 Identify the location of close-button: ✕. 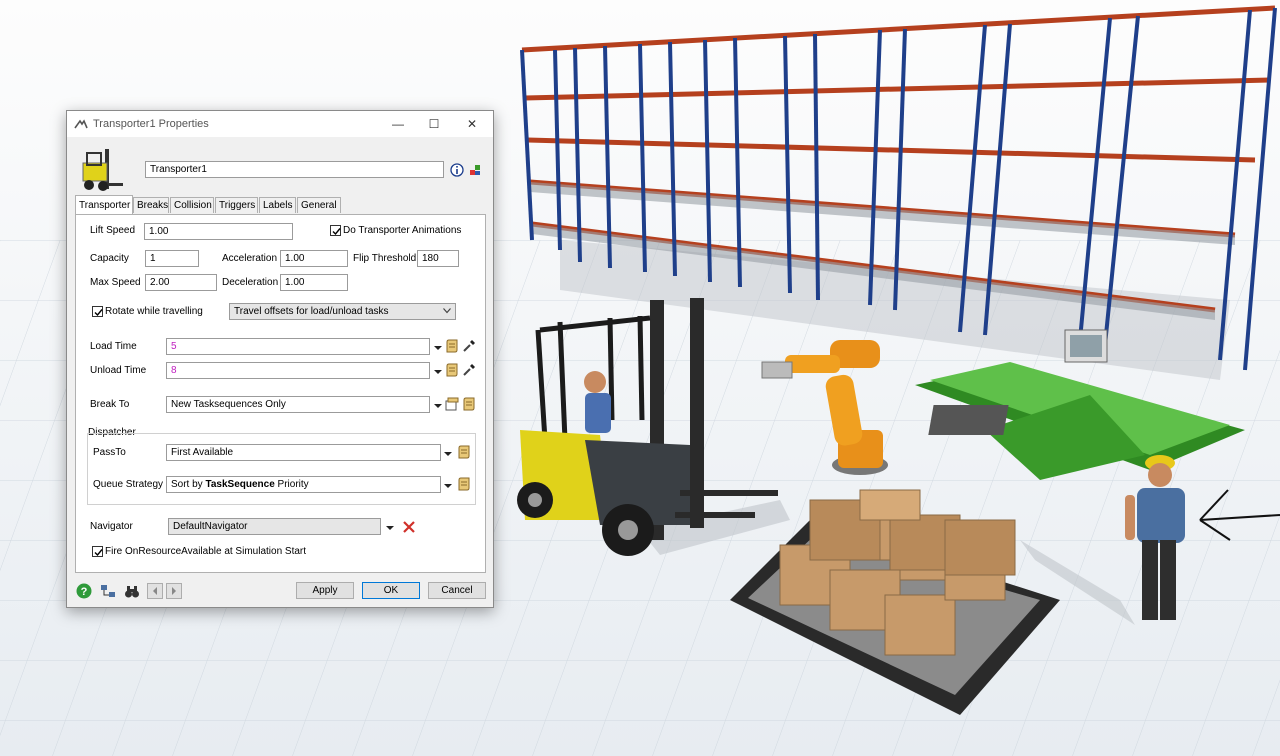
(472, 124).